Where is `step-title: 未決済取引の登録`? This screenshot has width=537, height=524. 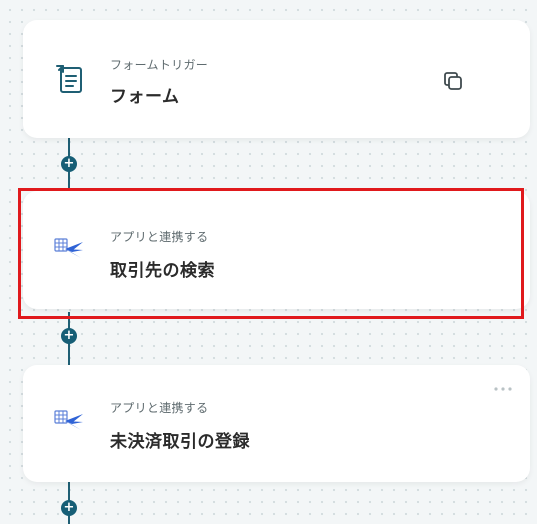 step-title: 未決済取引の登録 is located at coordinates (180, 442).